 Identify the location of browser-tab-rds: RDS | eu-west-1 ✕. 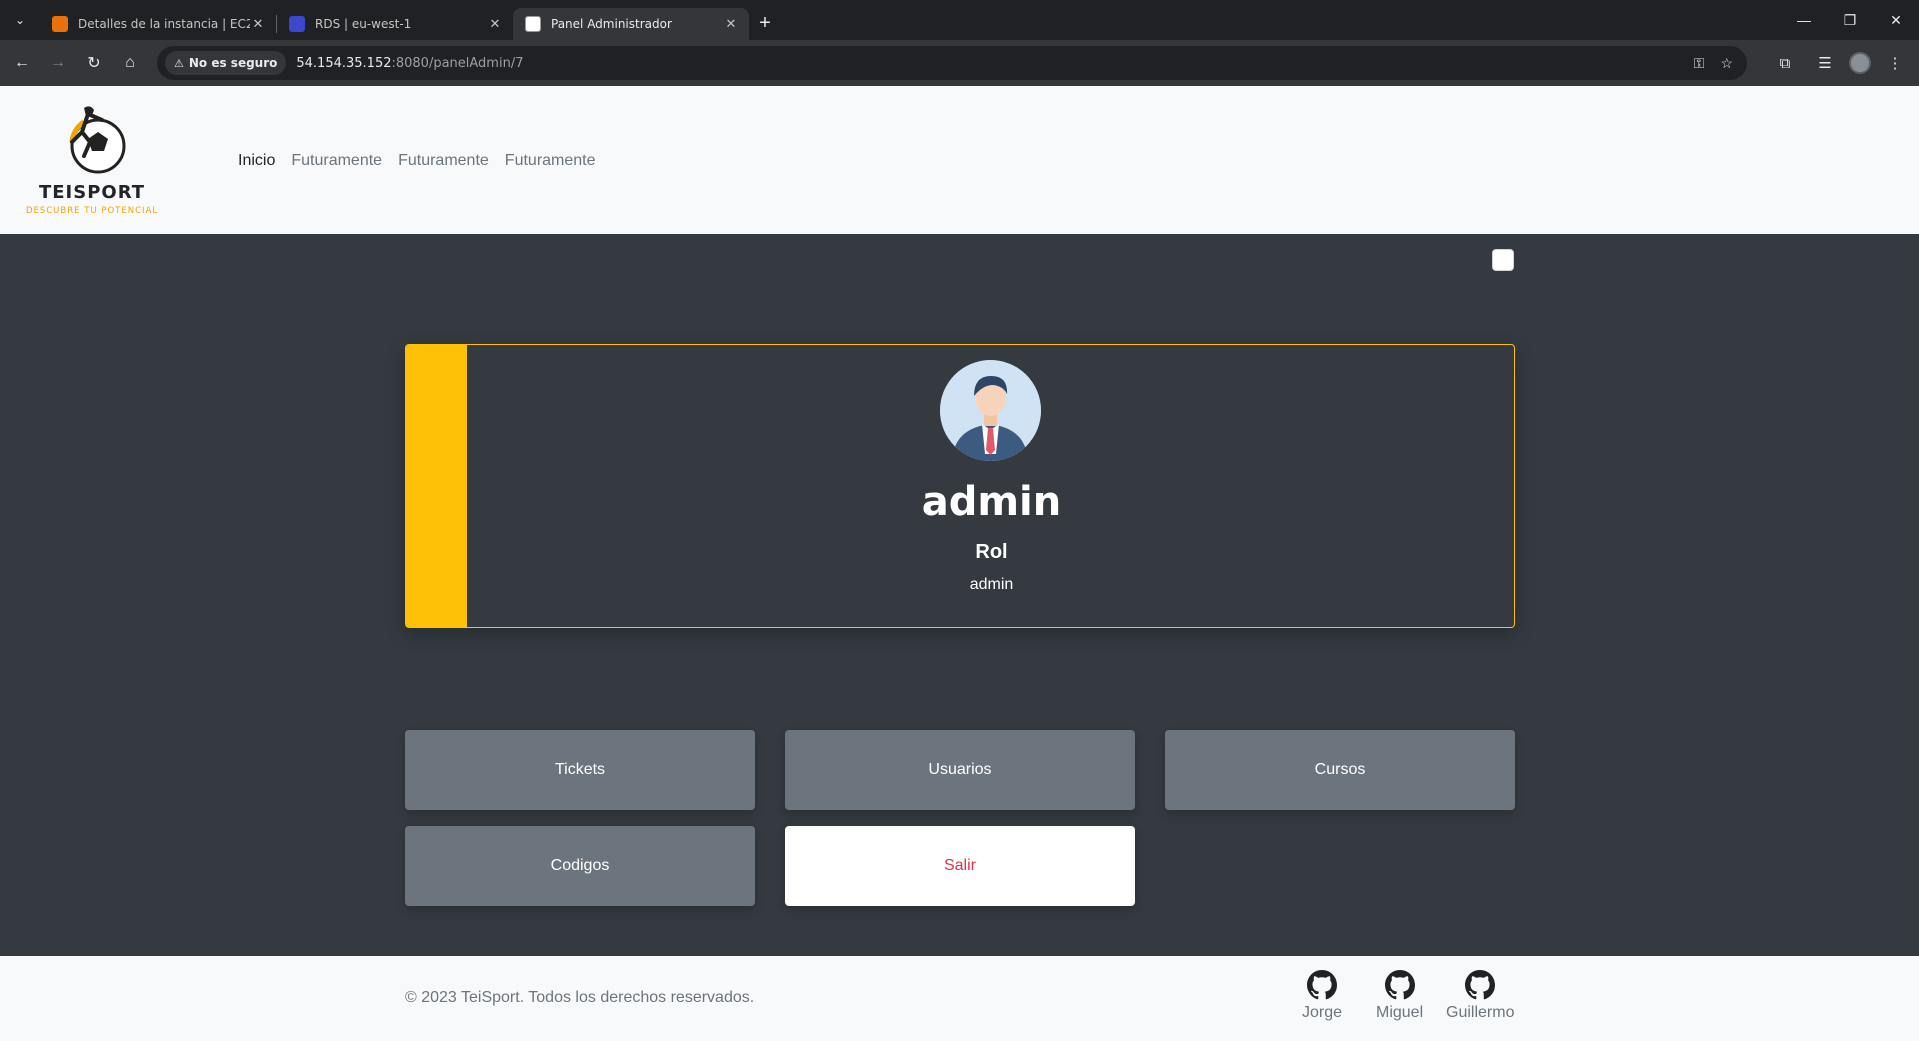
(395, 24).